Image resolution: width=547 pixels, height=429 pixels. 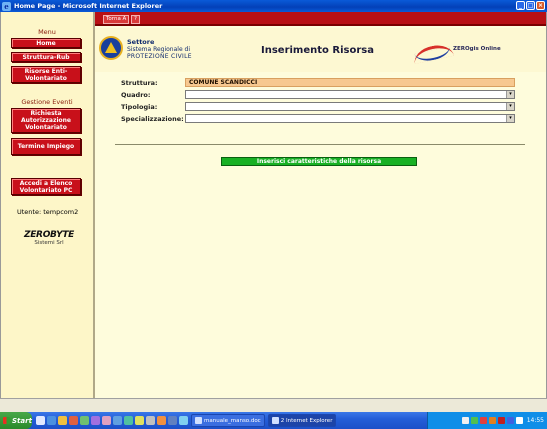 What do you see at coordinates (306, 420) in the screenshot?
I see `task-label: 2 Internet Explorer` at bounding box center [306, 420].